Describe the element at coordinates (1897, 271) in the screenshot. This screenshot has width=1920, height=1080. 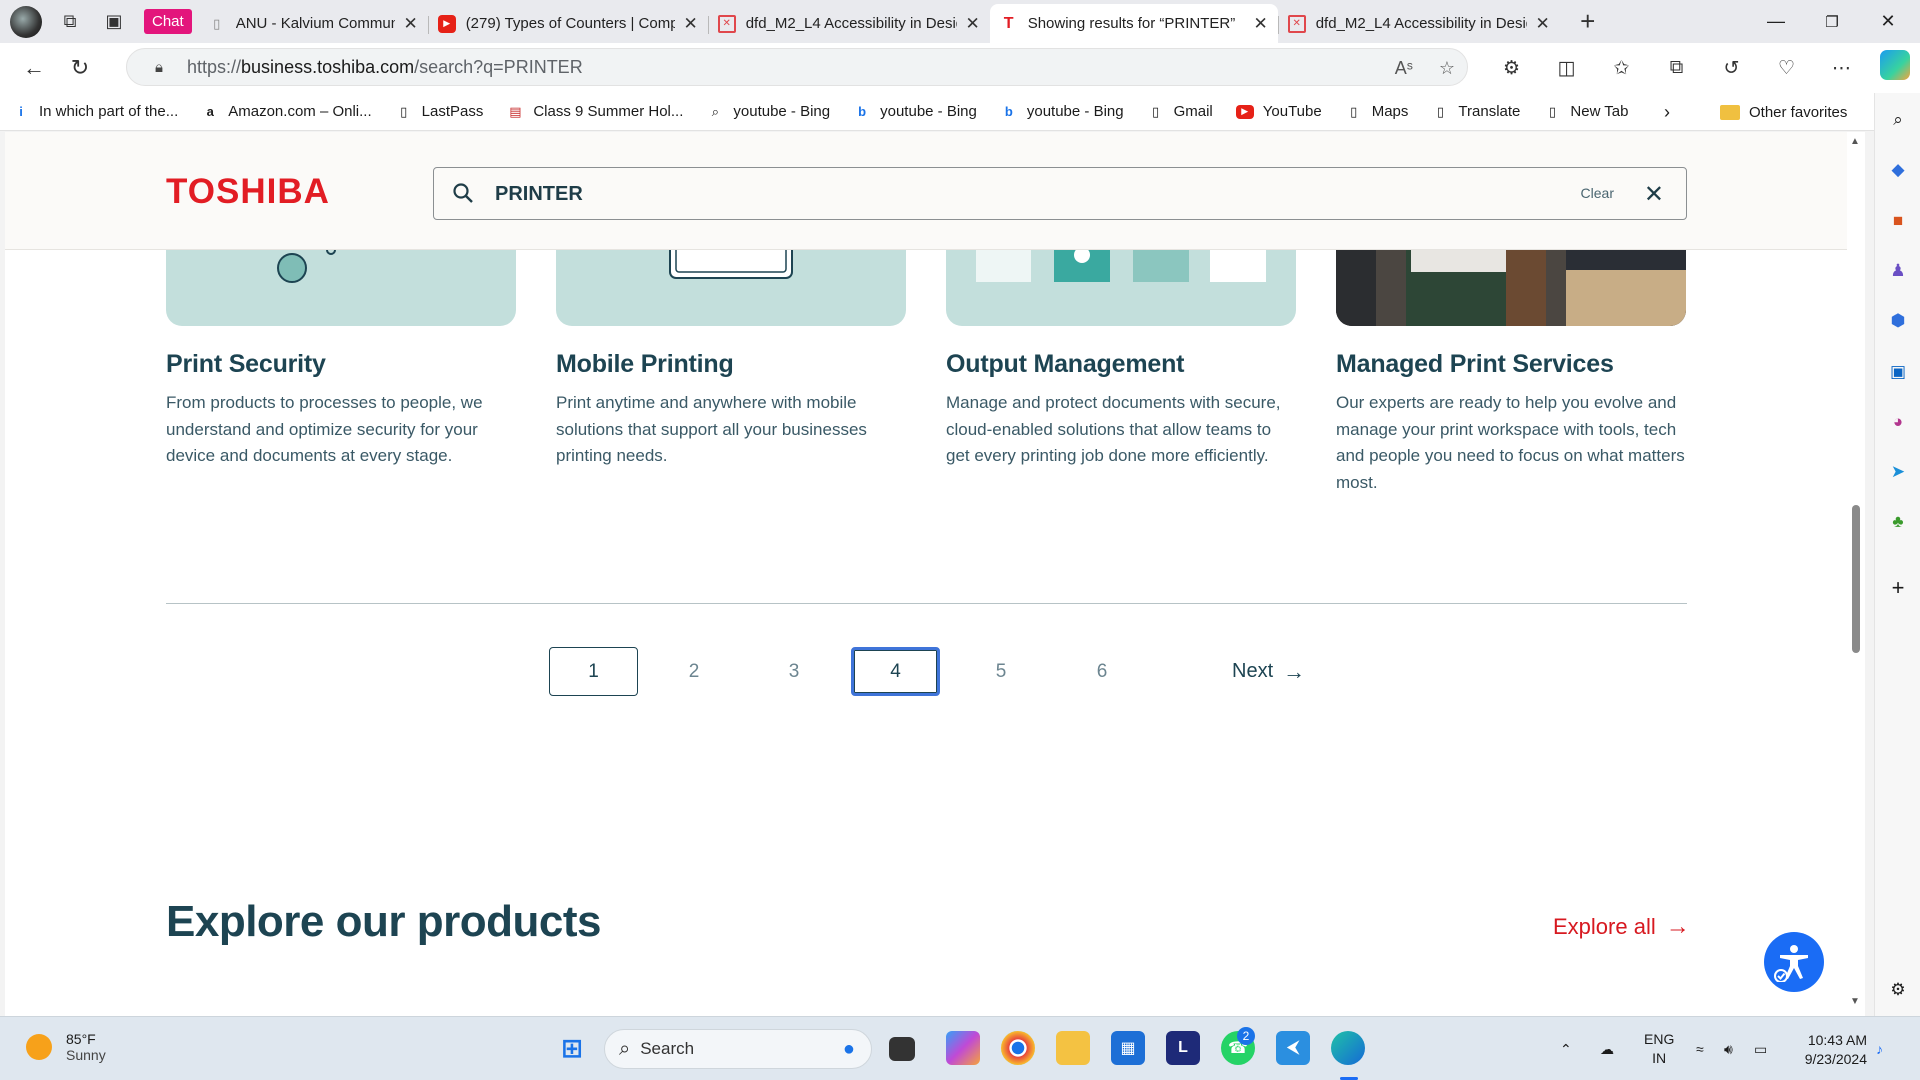
I see `games-icon: ♟` at that location.